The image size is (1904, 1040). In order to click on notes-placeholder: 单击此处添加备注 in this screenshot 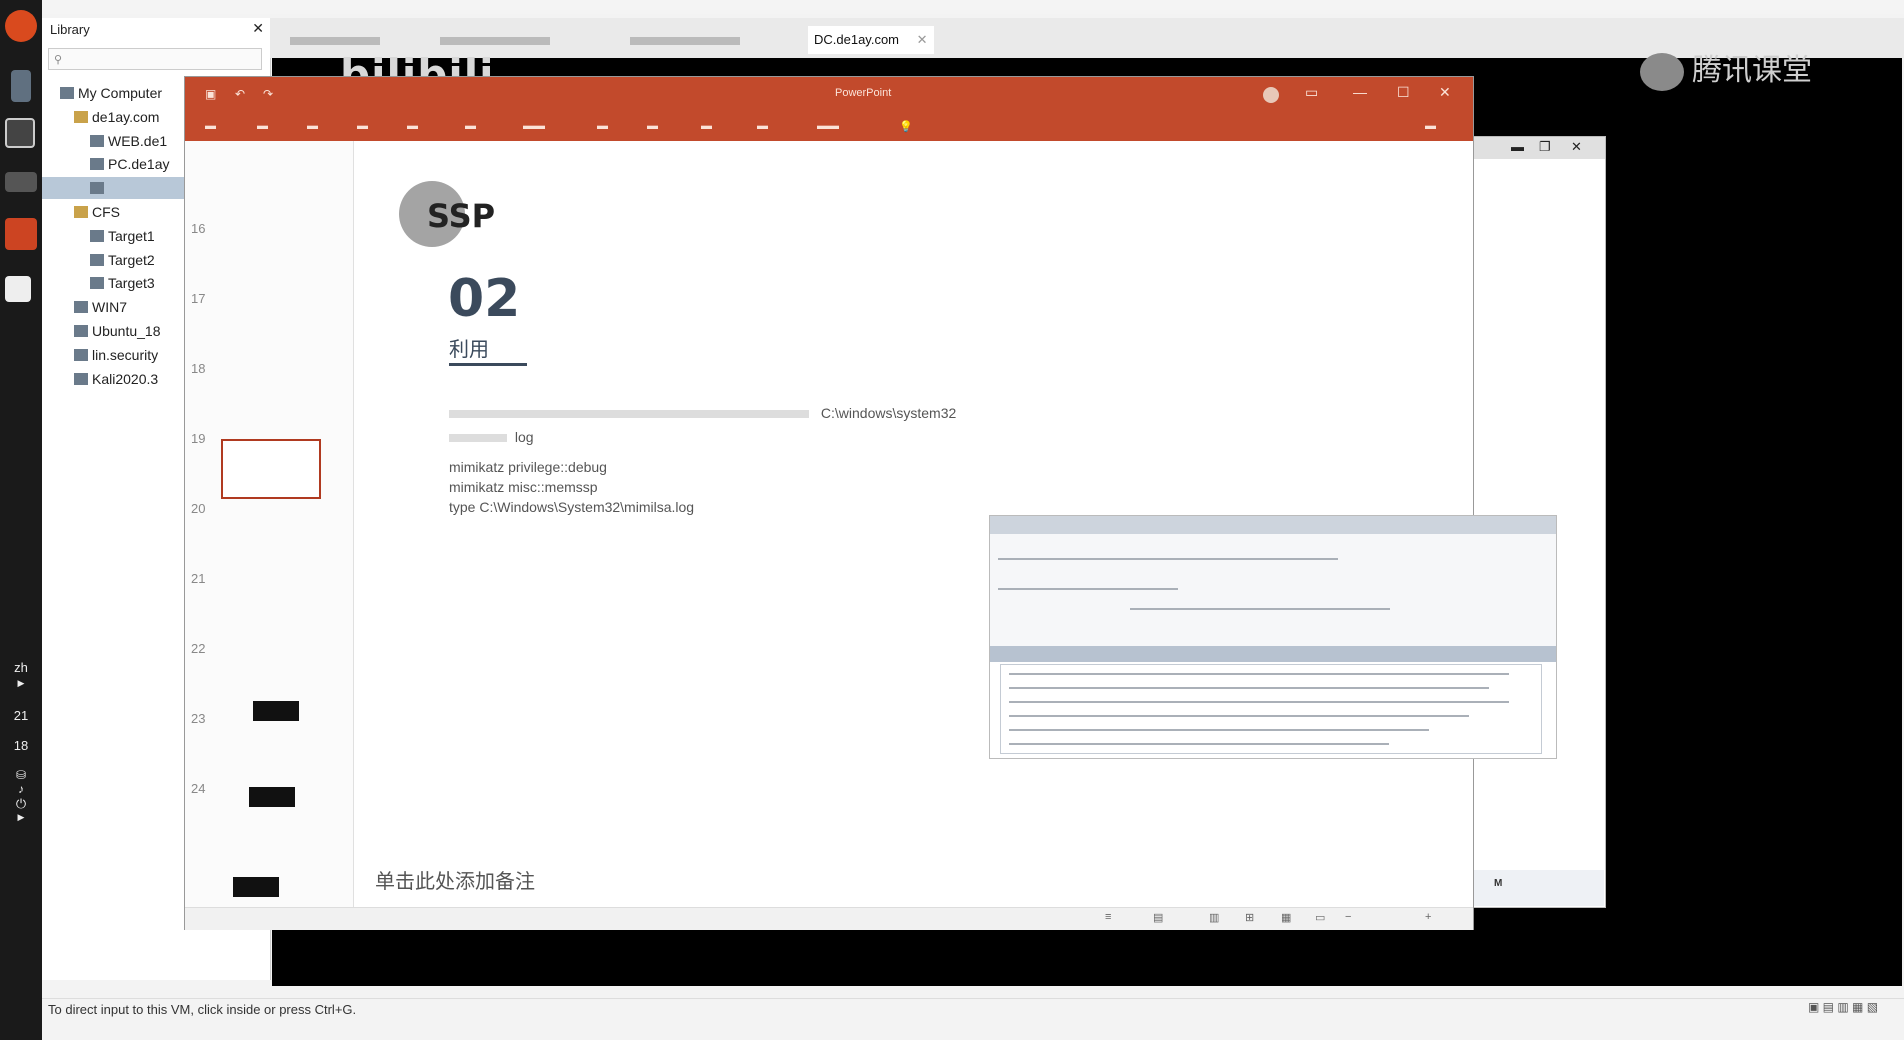, I will do `click(455, 879)`.